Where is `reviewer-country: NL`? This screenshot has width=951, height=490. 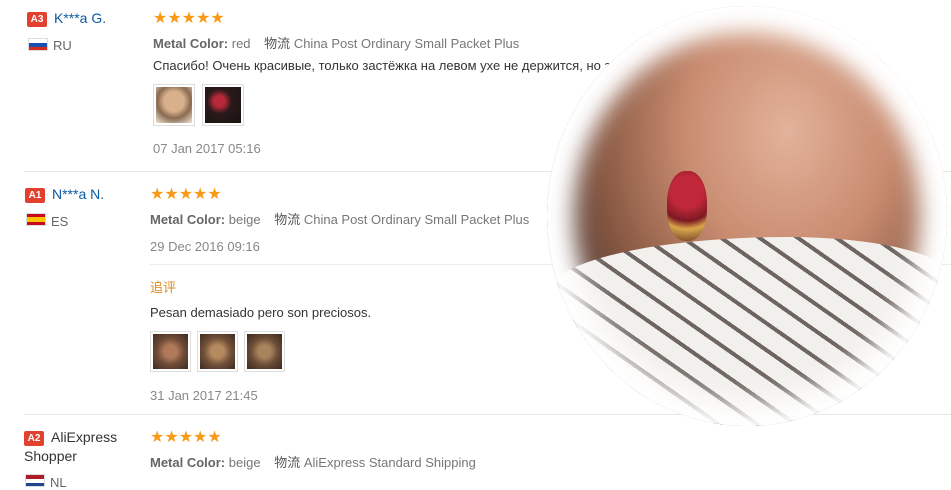 reviewer-country: NL is located at coordinates (58, 482).